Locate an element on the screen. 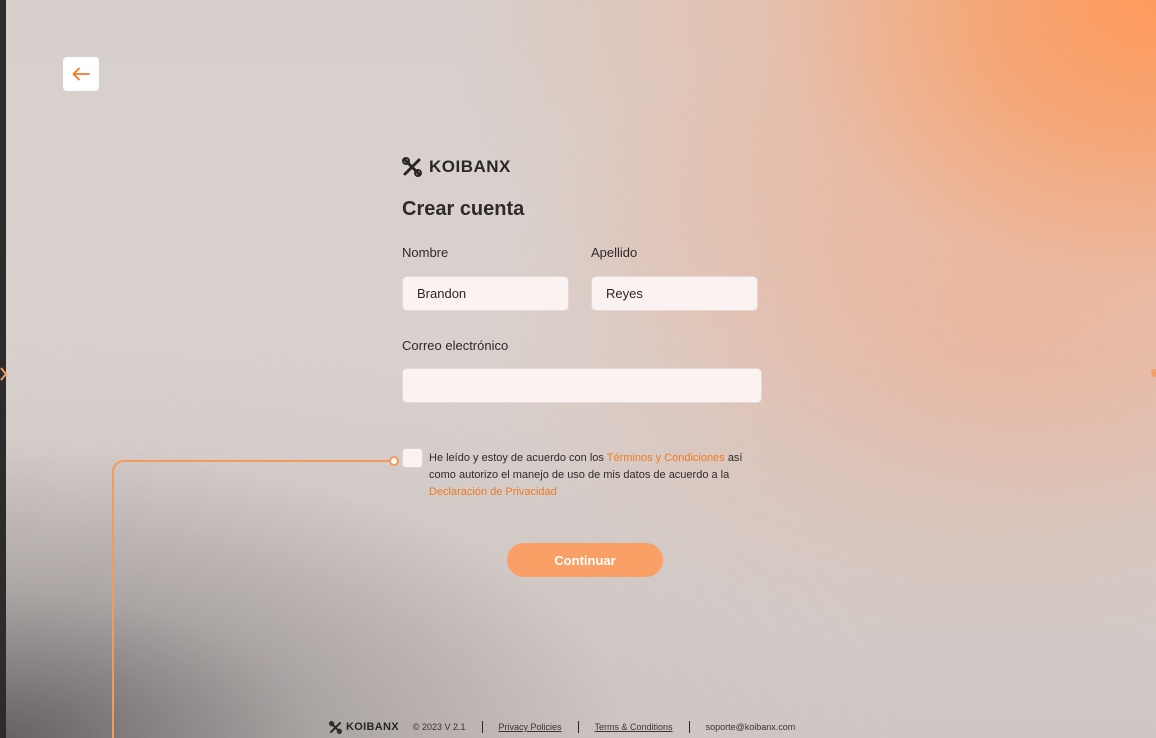 This screenshot has height=738, width=1156. back-button is located at coordinates (81, 74).